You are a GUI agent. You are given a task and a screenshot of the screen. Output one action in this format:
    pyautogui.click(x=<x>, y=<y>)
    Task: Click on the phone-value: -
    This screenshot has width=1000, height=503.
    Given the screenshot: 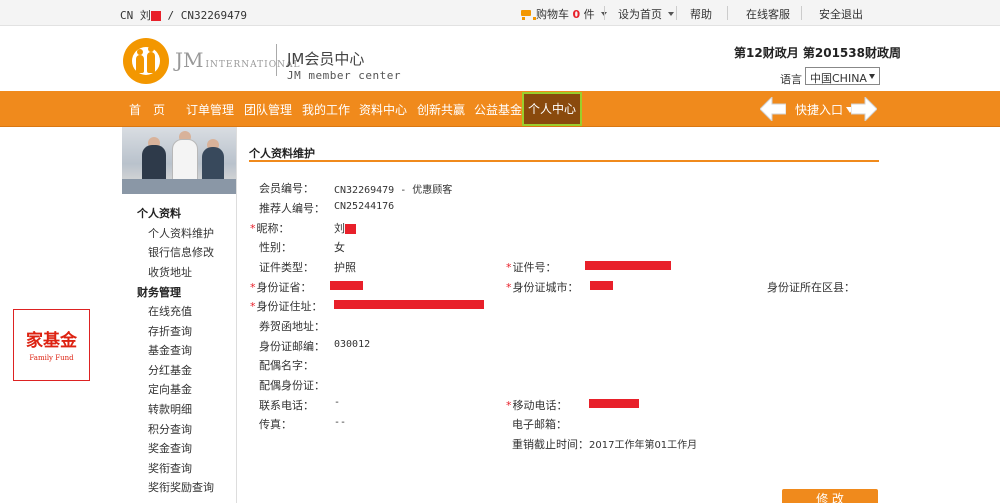 What is the action you would take?
    pyautogui.click(x=337, y=402)
    